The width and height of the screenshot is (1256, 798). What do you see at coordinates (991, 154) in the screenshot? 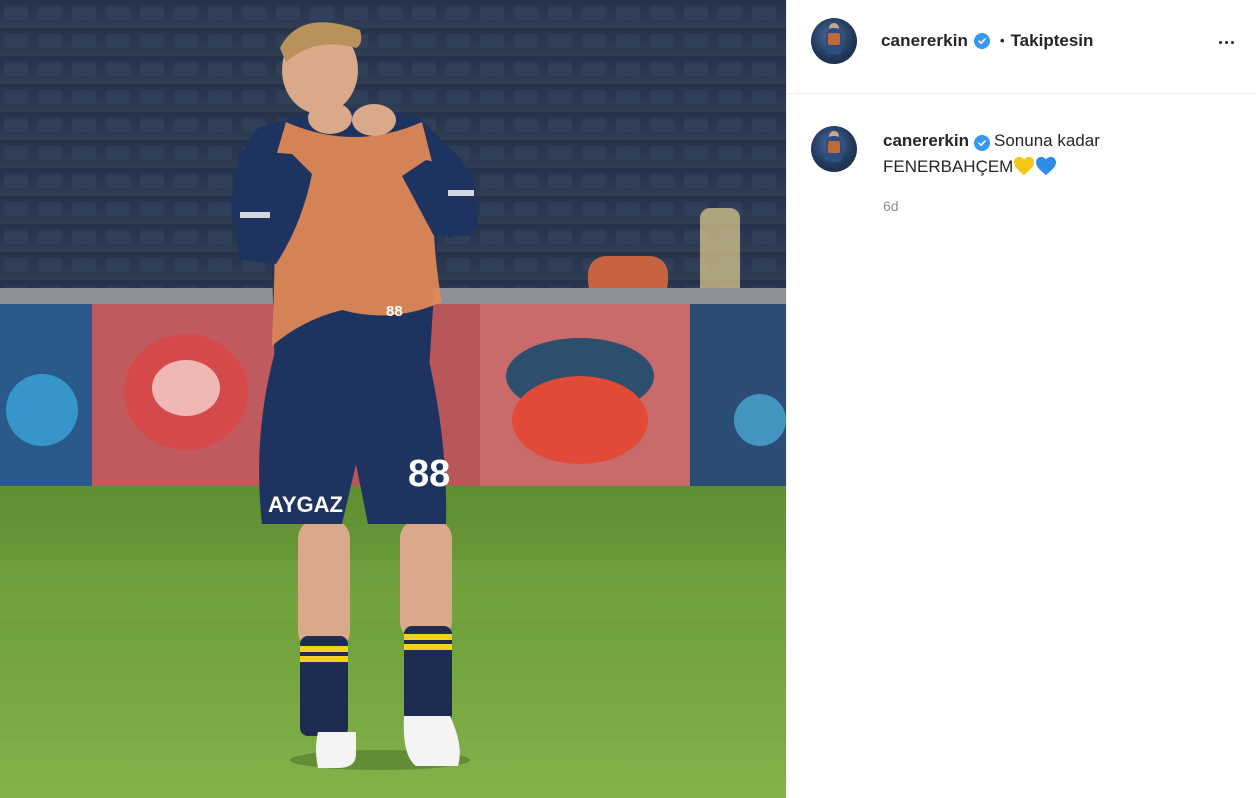
I see `caption-text: canererkin Sonuna kadar FENERBAHÇEM` at bounding box center [991, 154].